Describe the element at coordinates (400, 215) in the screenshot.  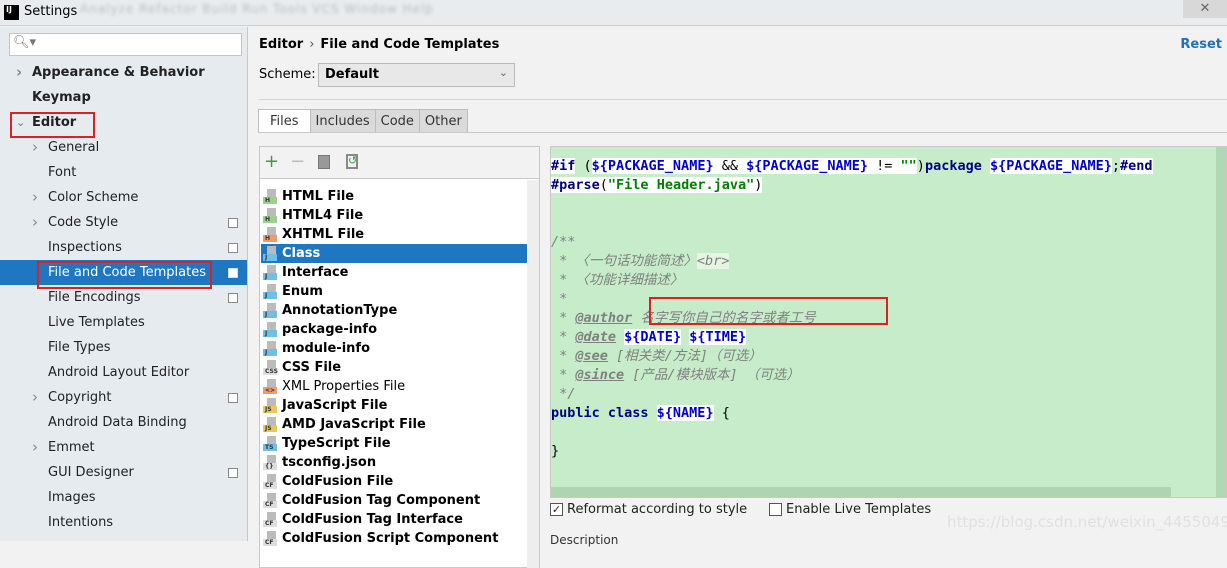
I see `list-item: H HTML4 File` at that location.